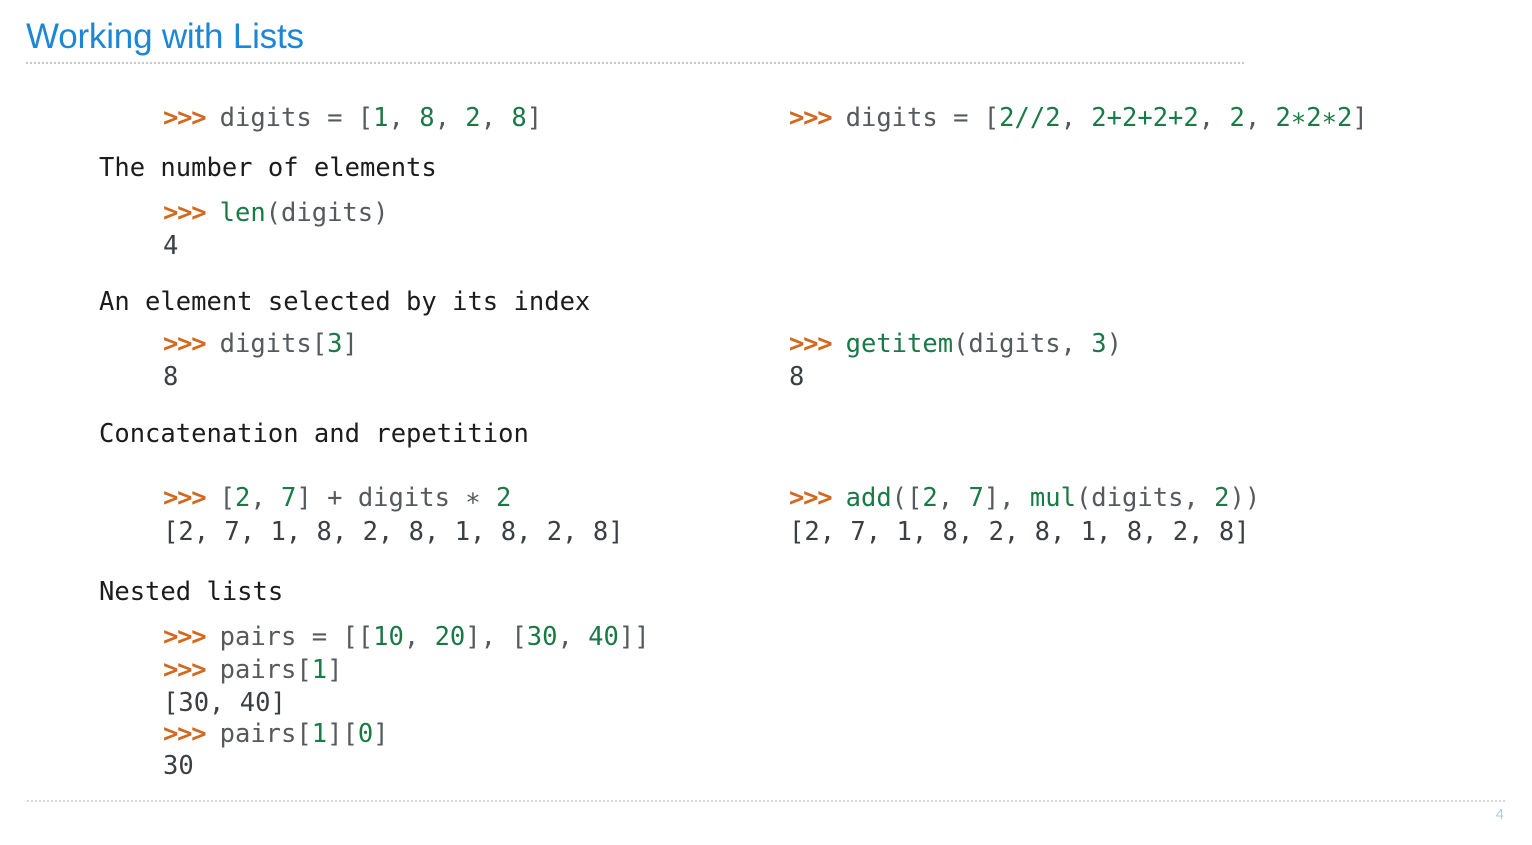 The height and width of the screenshot is (845, 1532). I want to click on code-token-plain: digits = [, so click(922, 118).